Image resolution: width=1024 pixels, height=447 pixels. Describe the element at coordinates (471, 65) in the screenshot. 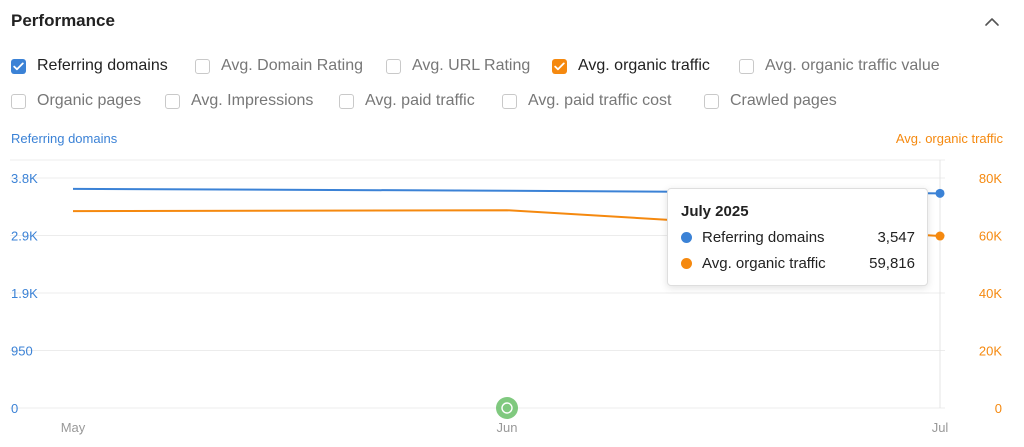

I see `metric-label: Avg. URL Rating` at that location.